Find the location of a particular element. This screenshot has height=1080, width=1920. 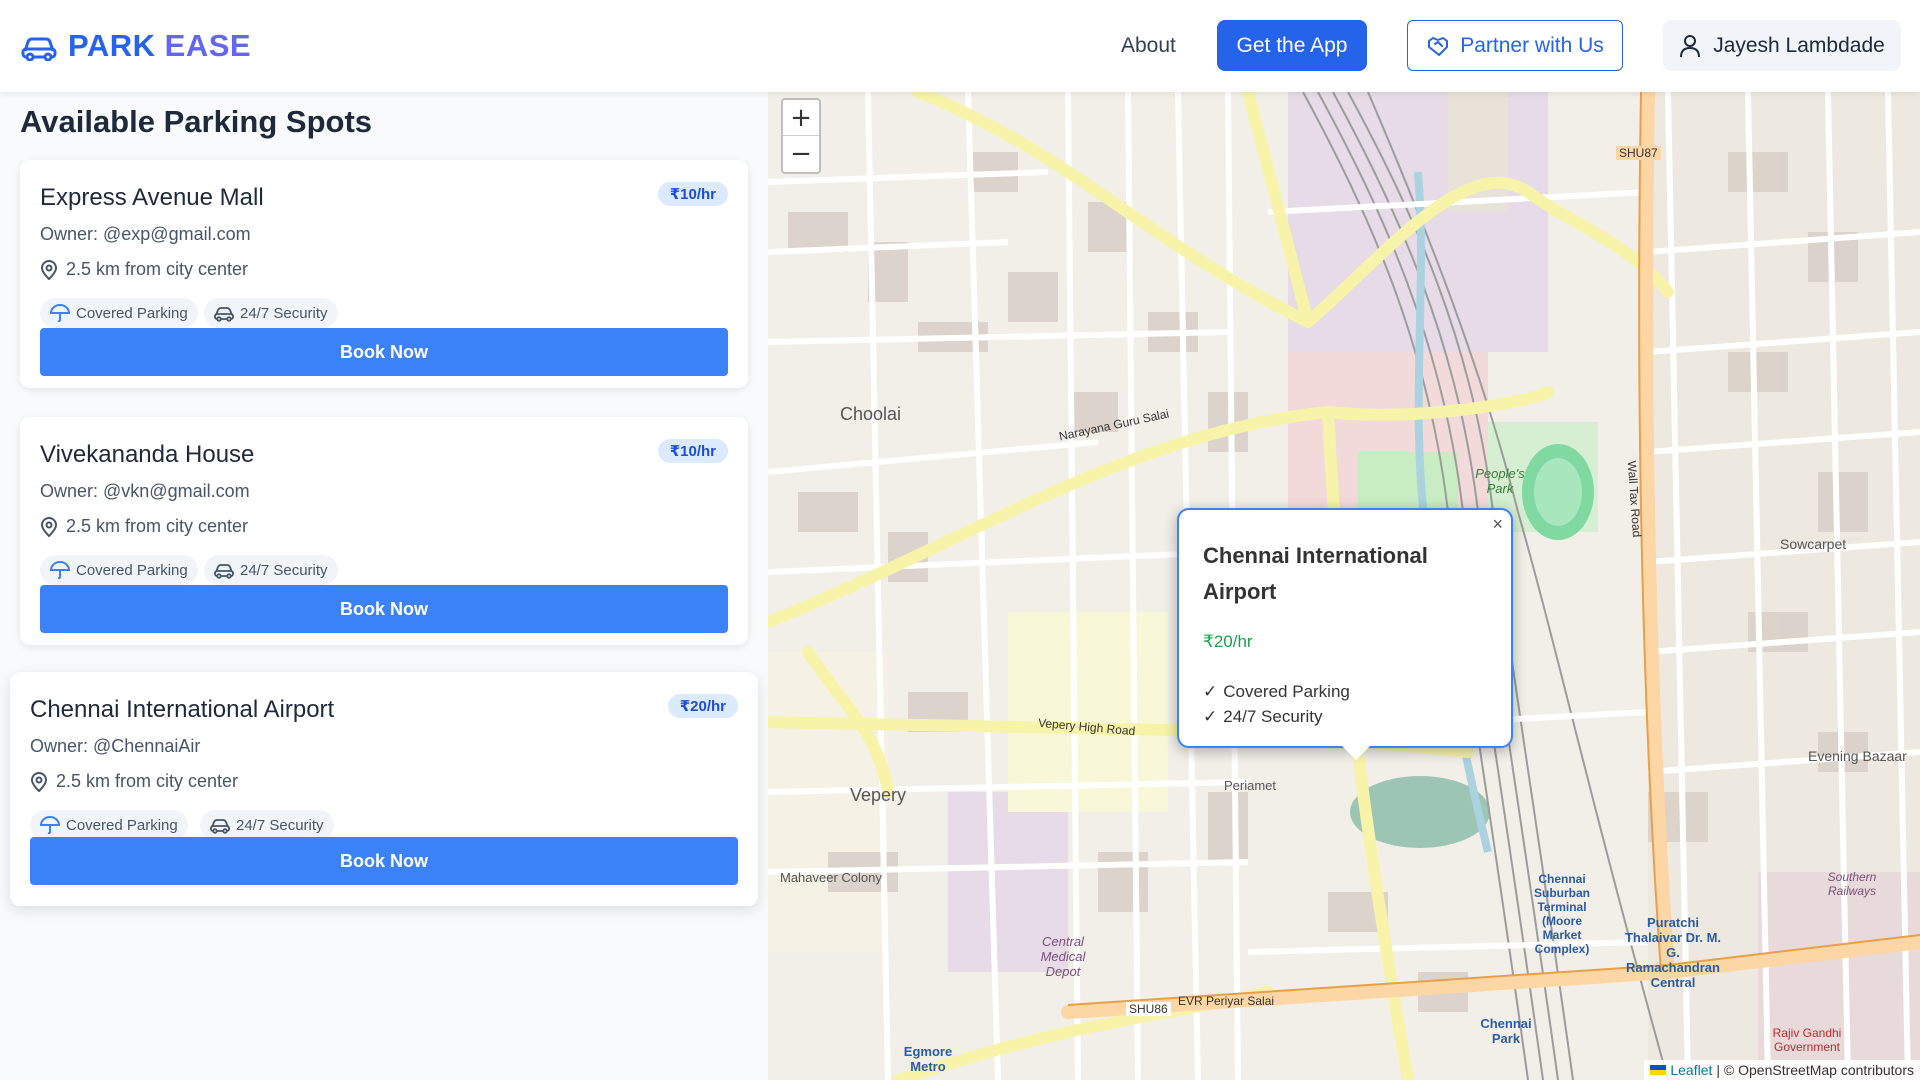

popup-title: Chennai International Airport is located at coordinates (1315, 573).